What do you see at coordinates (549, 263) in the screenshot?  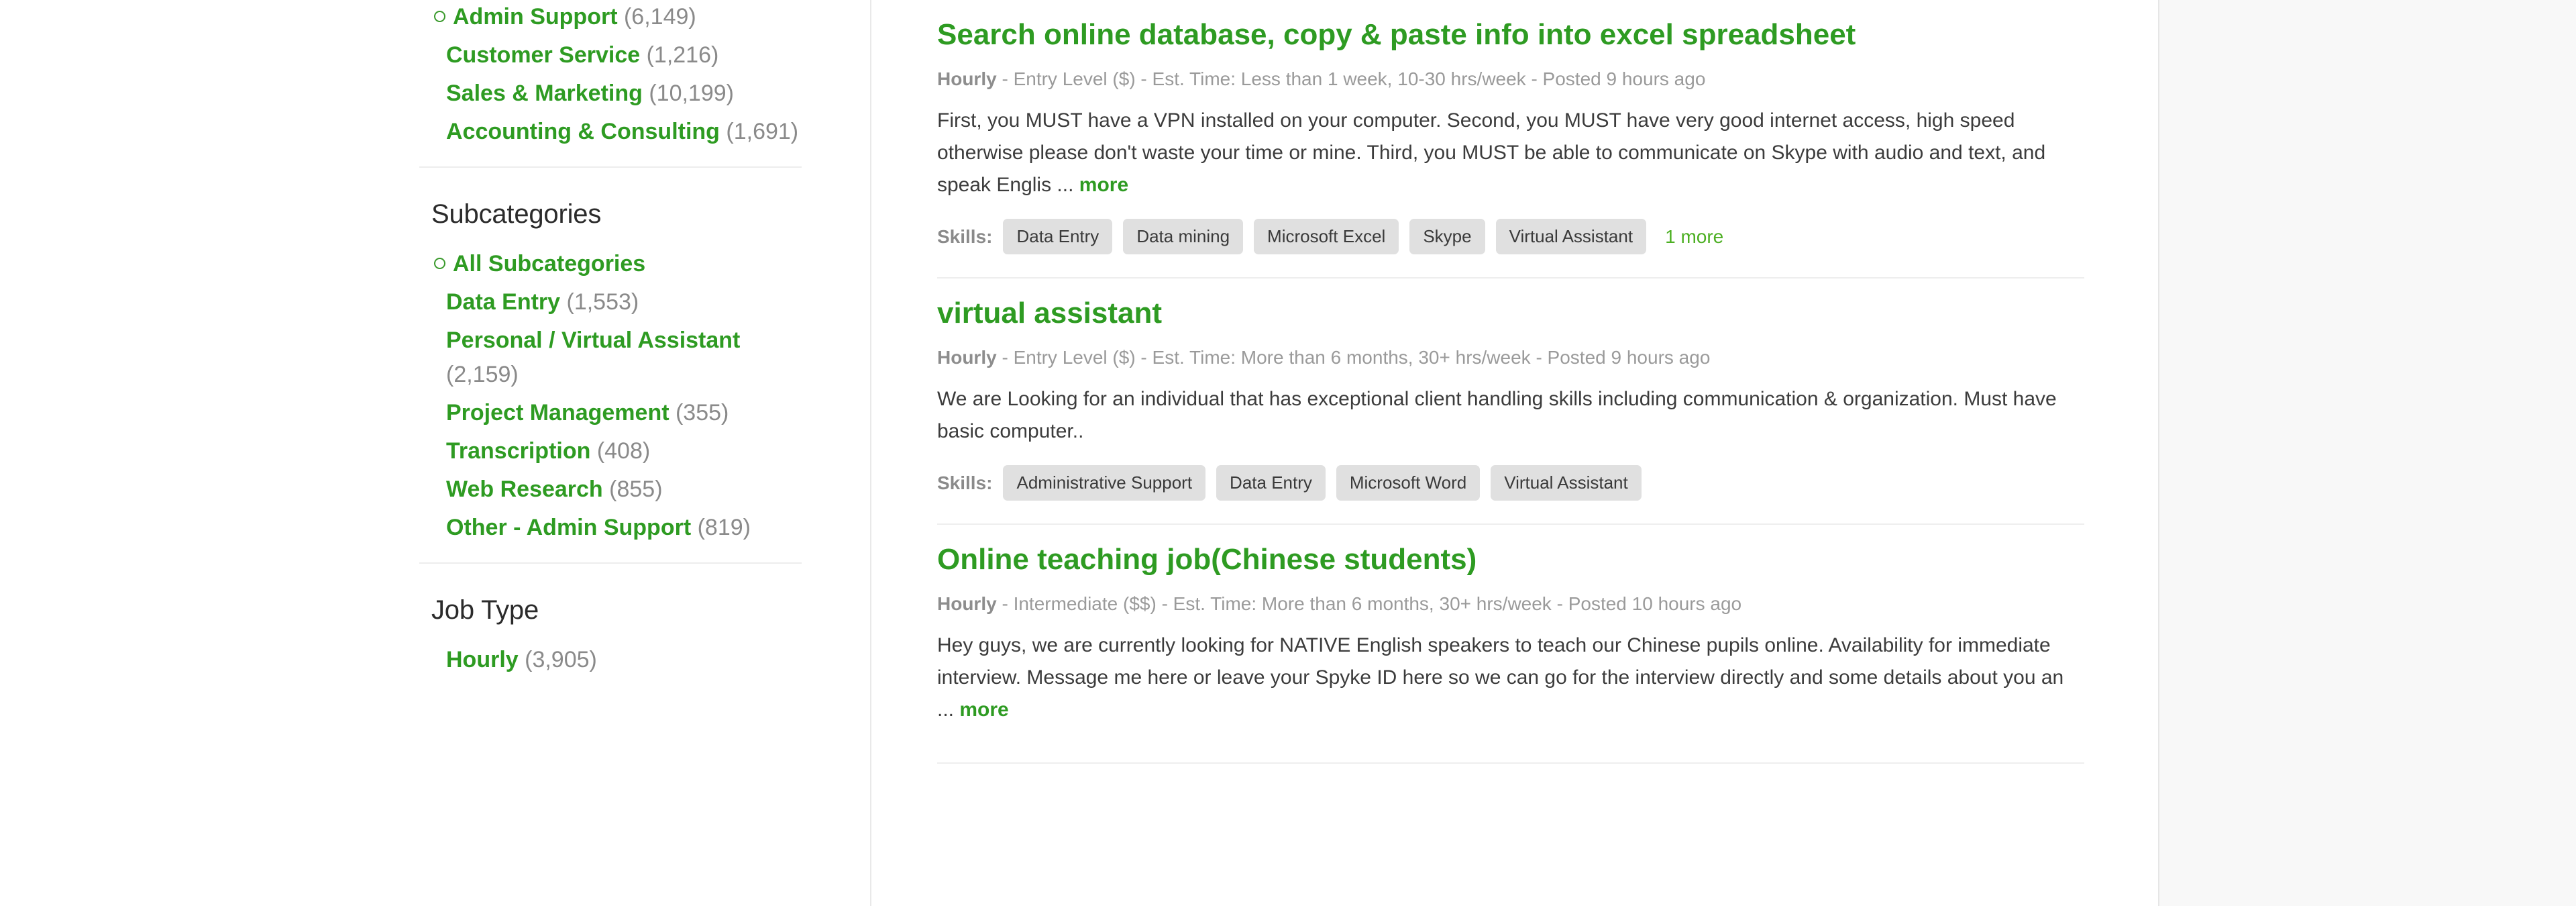 I see `sidebar-subcategory-link: All Subcategories` at bounding box center [549, 263].